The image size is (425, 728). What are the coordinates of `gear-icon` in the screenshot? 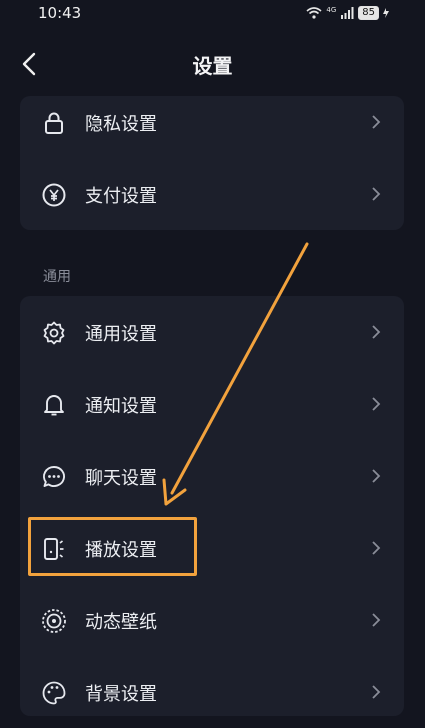 It's located at (54, 333).